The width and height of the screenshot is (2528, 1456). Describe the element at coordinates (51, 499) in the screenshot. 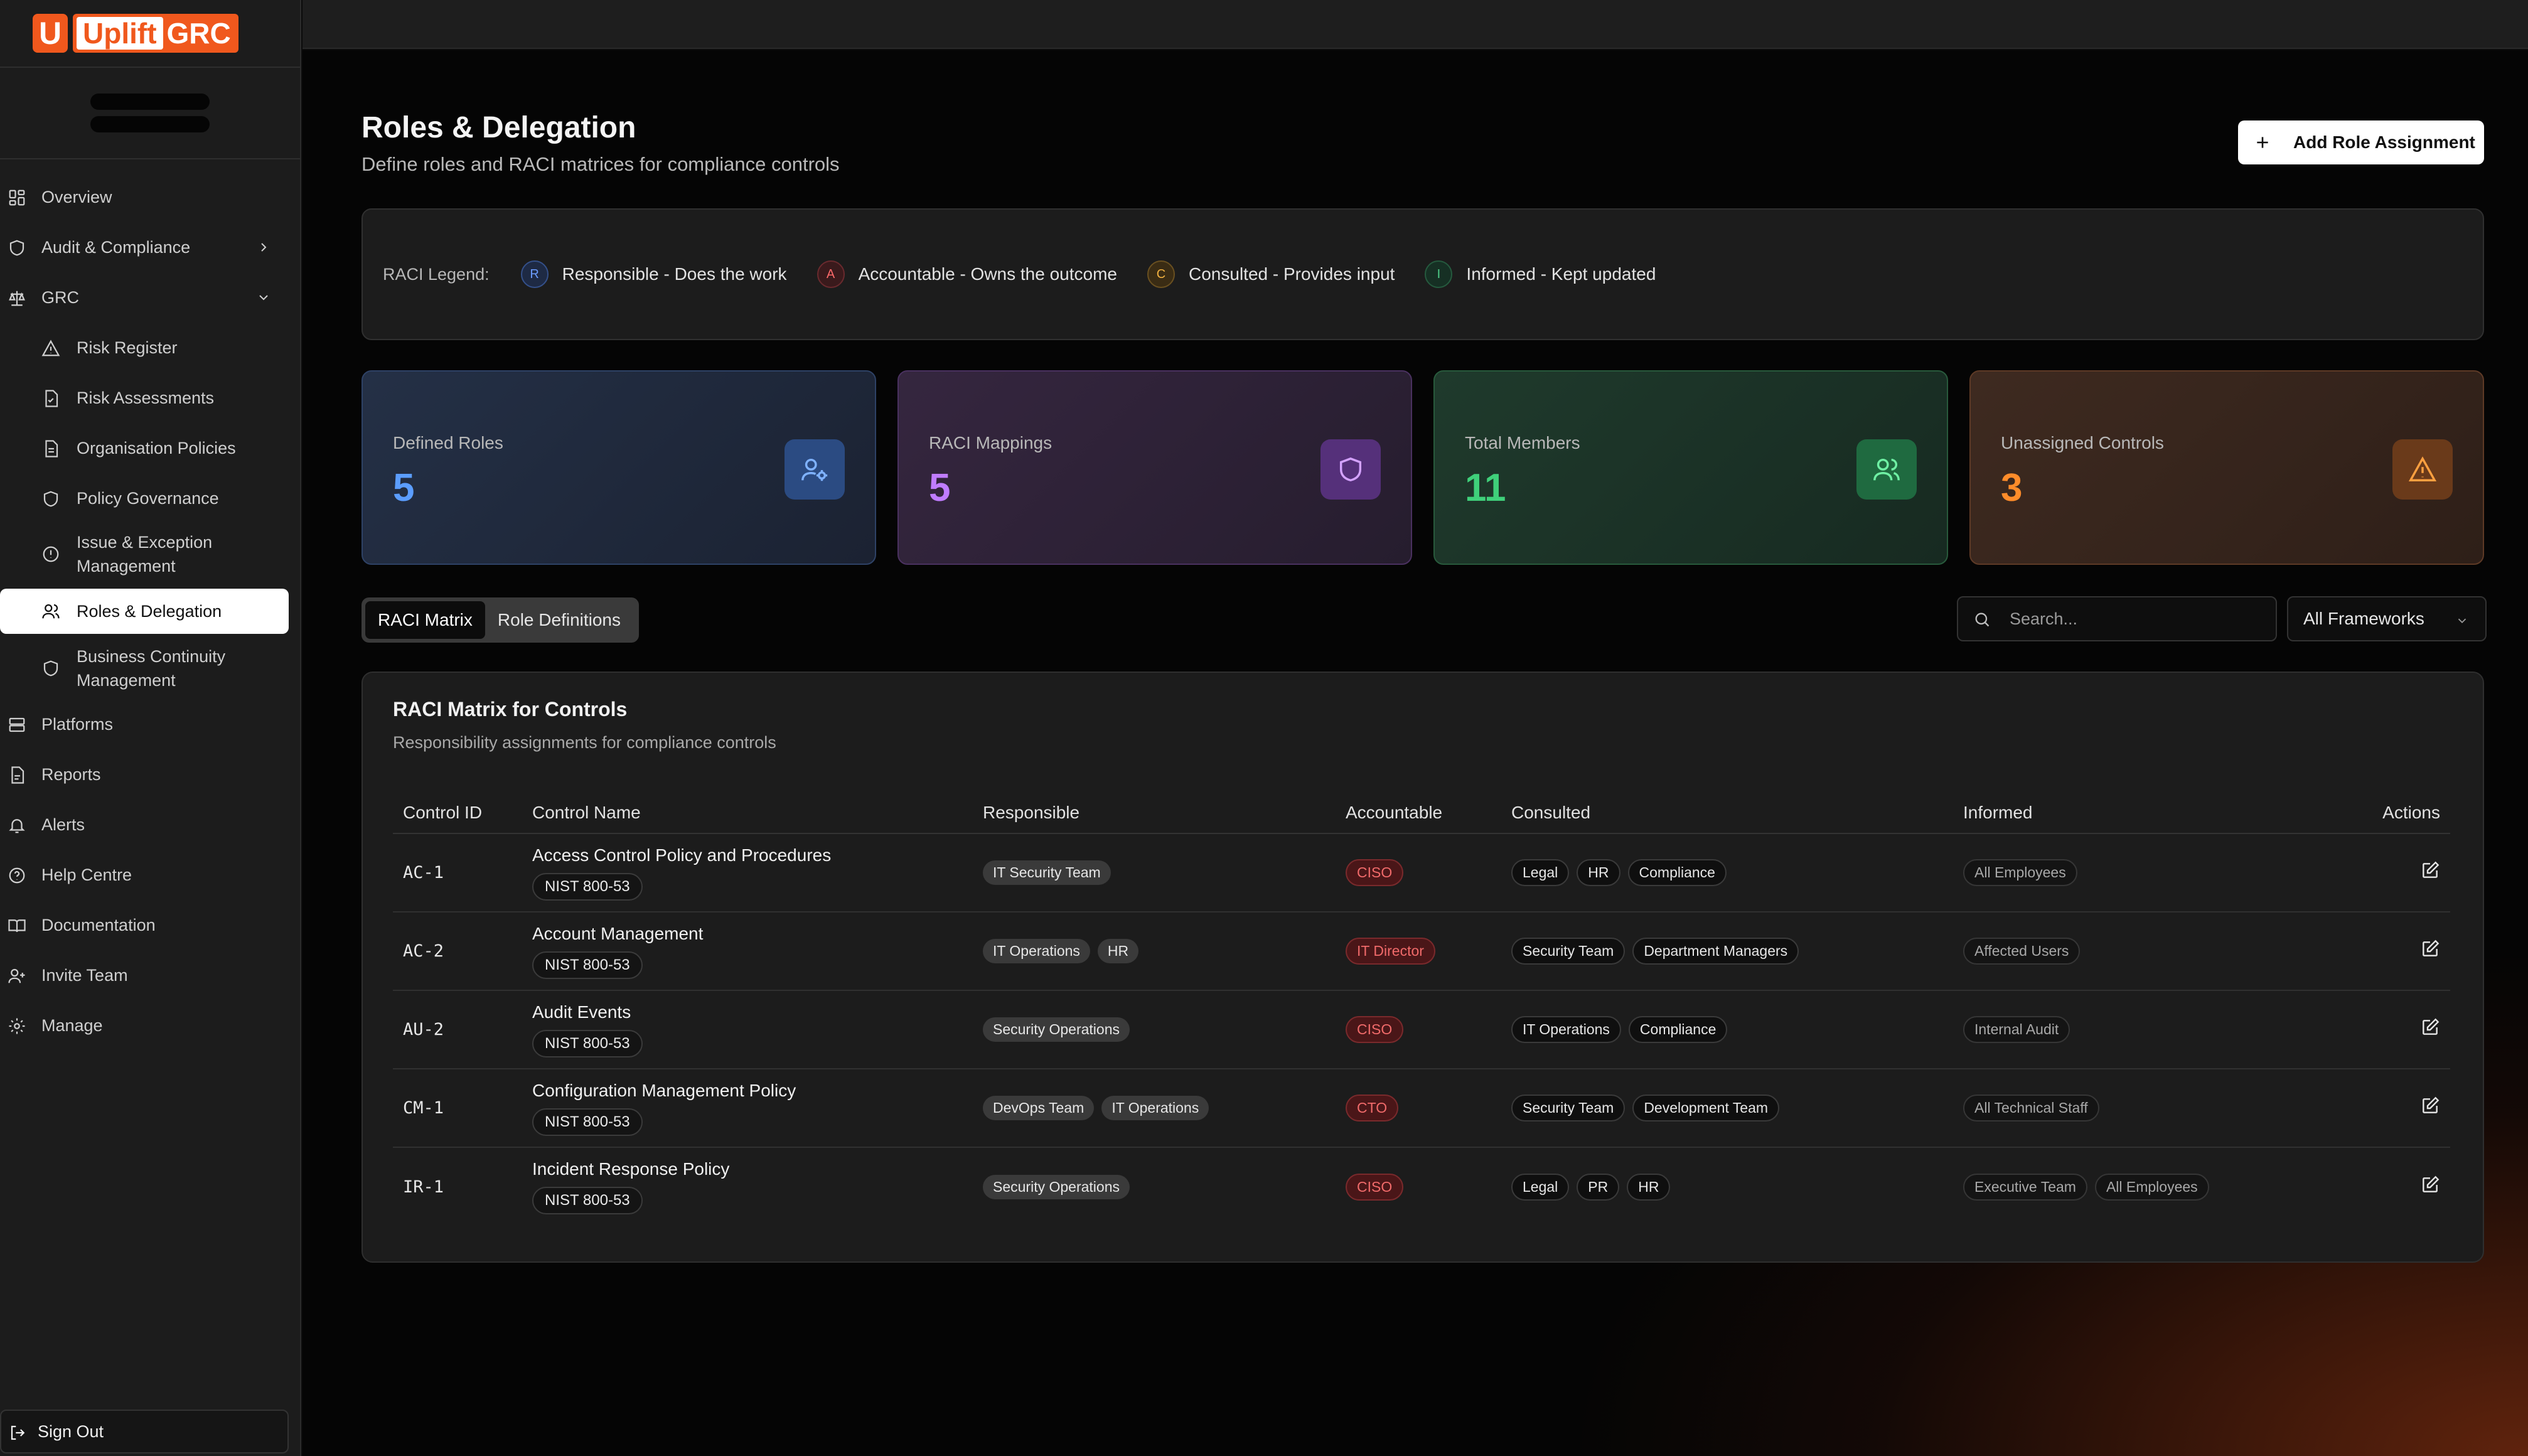

I see `shield-icon` at that location.